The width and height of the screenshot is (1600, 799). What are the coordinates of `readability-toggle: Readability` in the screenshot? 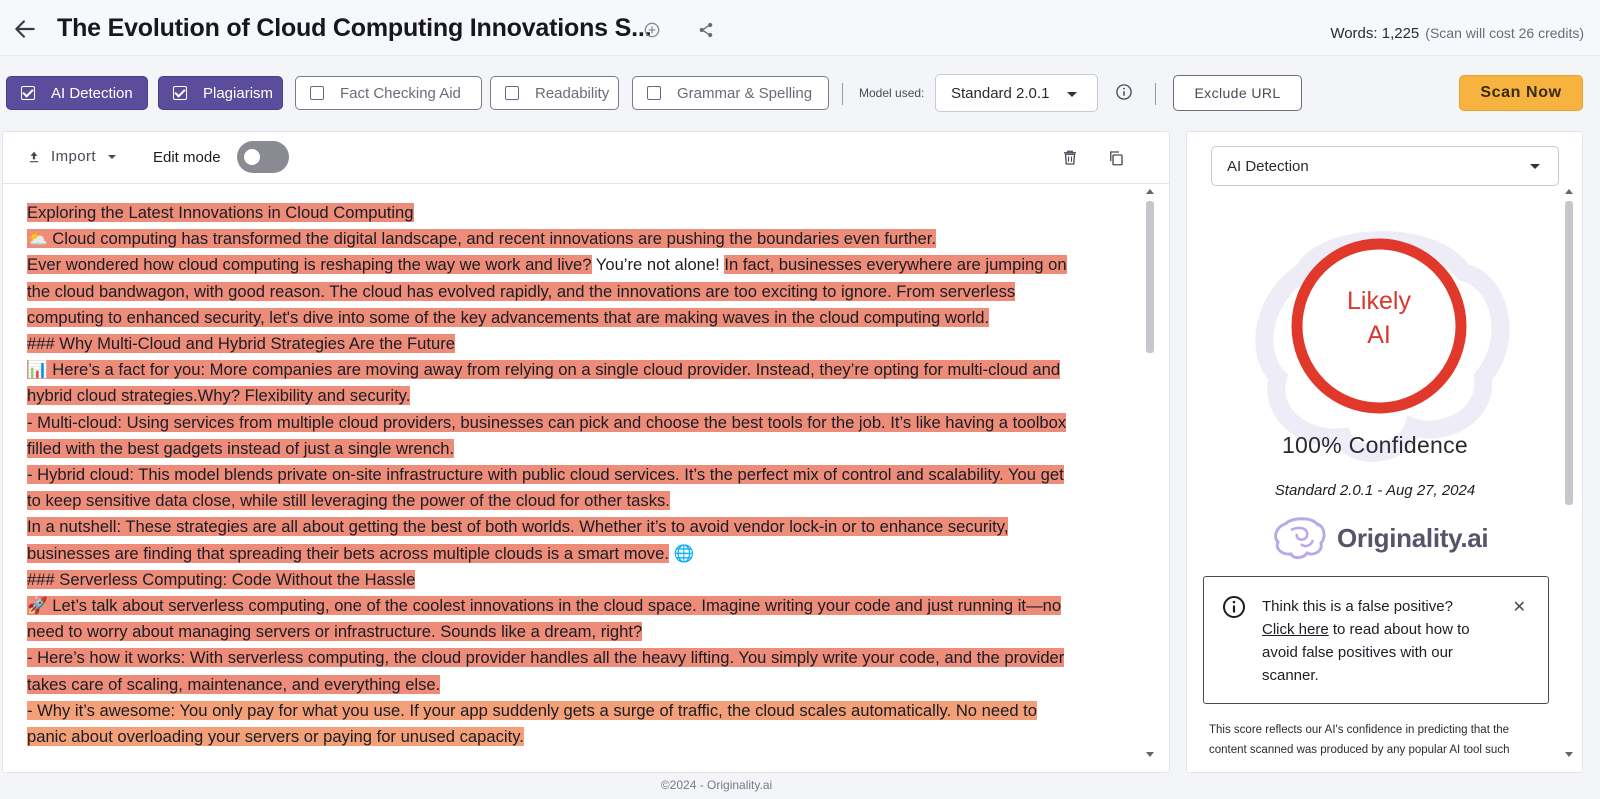 It's located at (554, 93).